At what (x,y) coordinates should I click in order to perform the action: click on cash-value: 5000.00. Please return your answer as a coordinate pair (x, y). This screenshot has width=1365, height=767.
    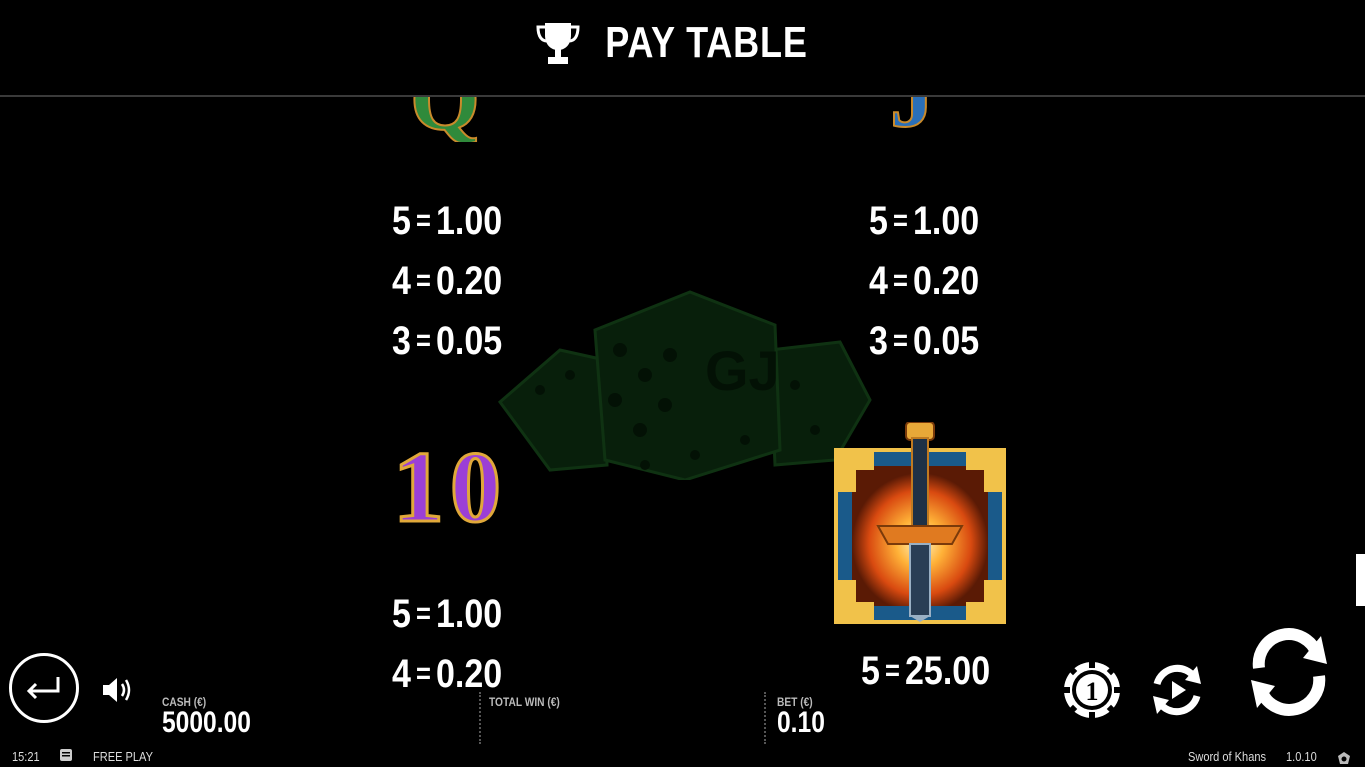
    Looking at the image, I should click on (206, 722).